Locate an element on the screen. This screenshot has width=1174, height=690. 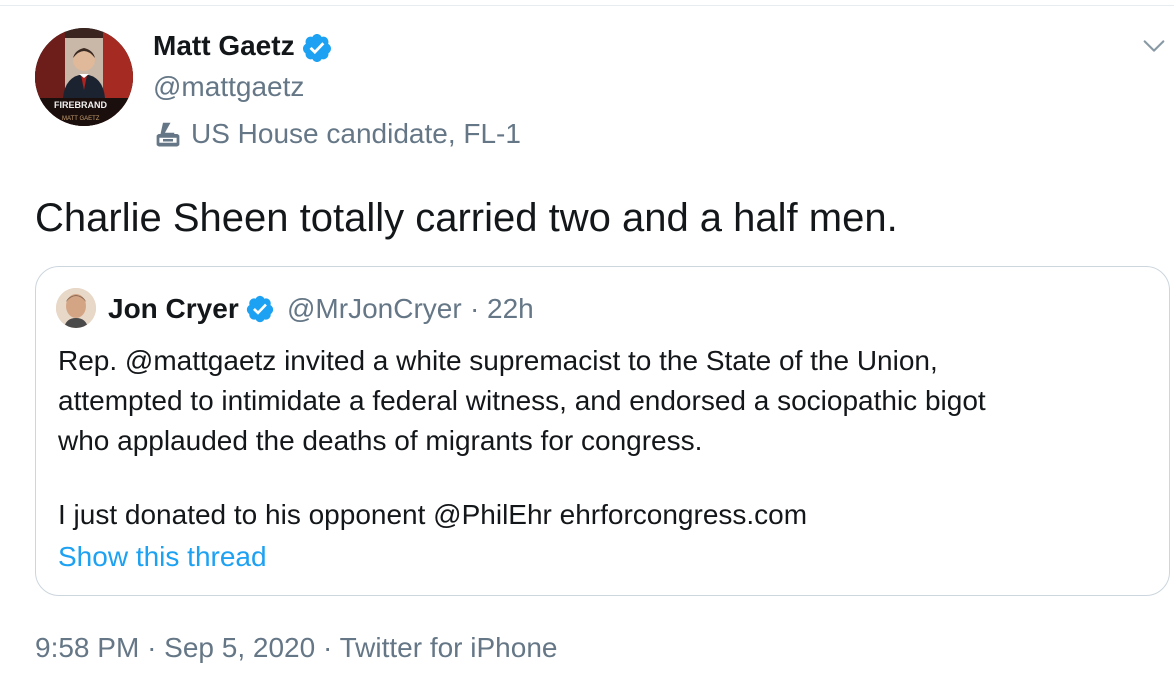
ballot-box-icon is located at coordinates (168, 134).